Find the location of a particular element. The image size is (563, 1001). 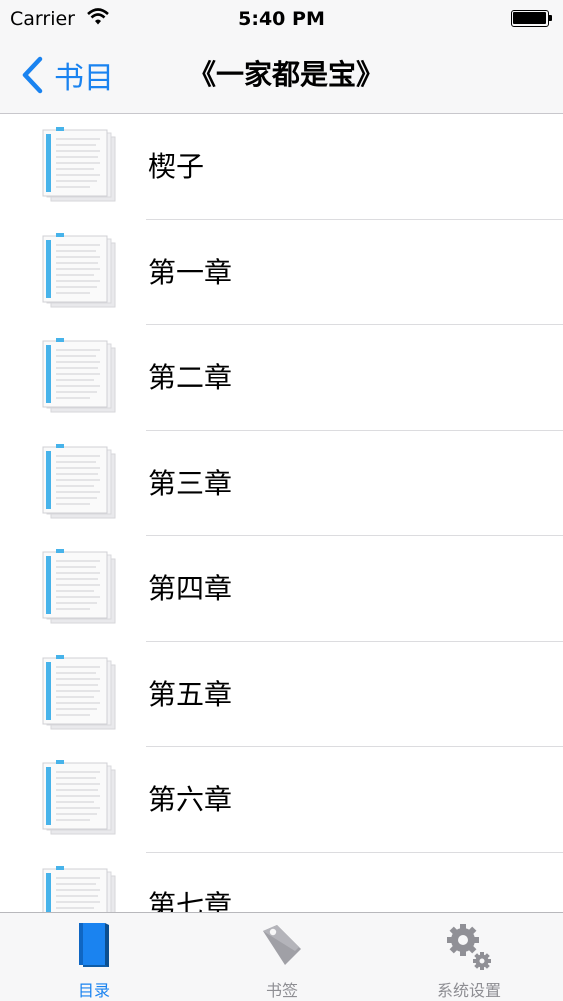

tab-bar: 目录 书签 系统设置 is located at coordinates (281, 956).